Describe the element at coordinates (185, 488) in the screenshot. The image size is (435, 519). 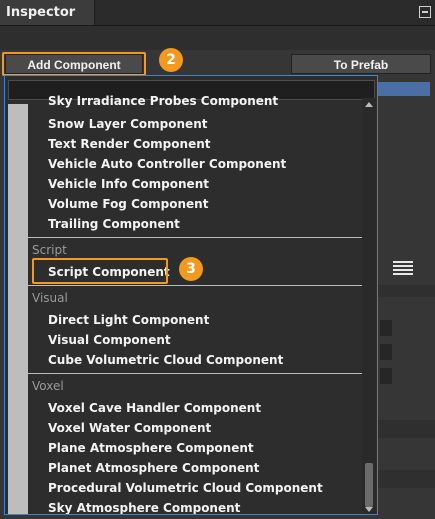
I see `list-item: Procedural Volumetric Cloud Component` at that location.